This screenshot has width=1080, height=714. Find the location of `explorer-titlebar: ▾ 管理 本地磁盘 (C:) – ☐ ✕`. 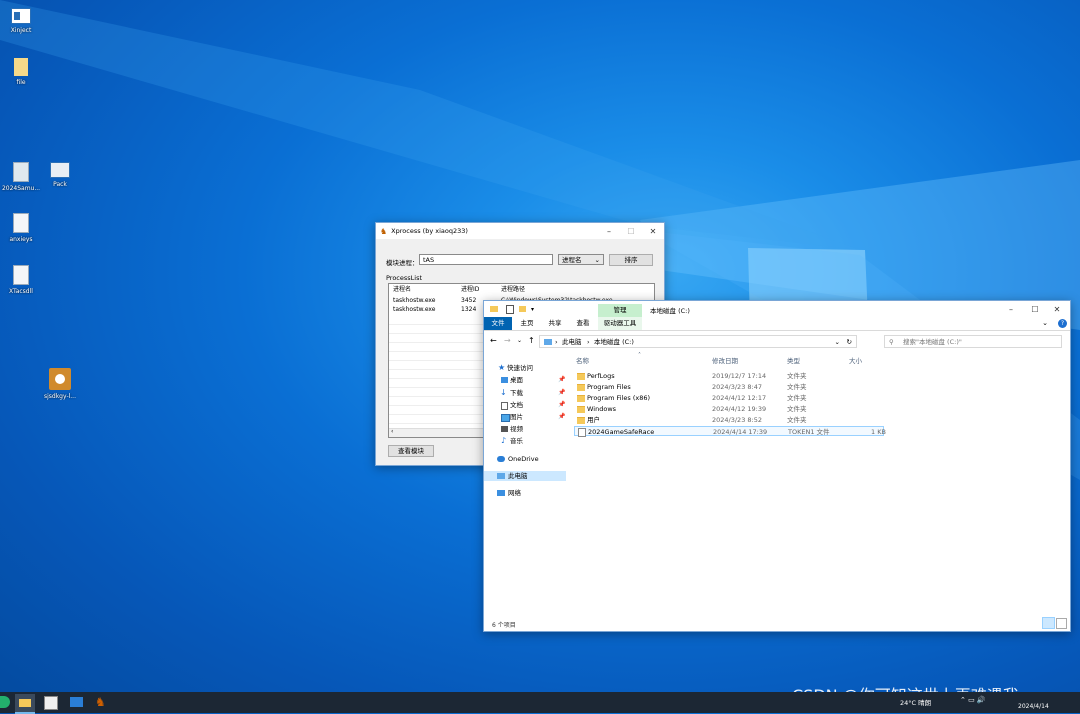

explorer-titlebar: ▾ 管理 本地磁盘 (C:) – ☐ ✕ is located at coordinates (777, 309).